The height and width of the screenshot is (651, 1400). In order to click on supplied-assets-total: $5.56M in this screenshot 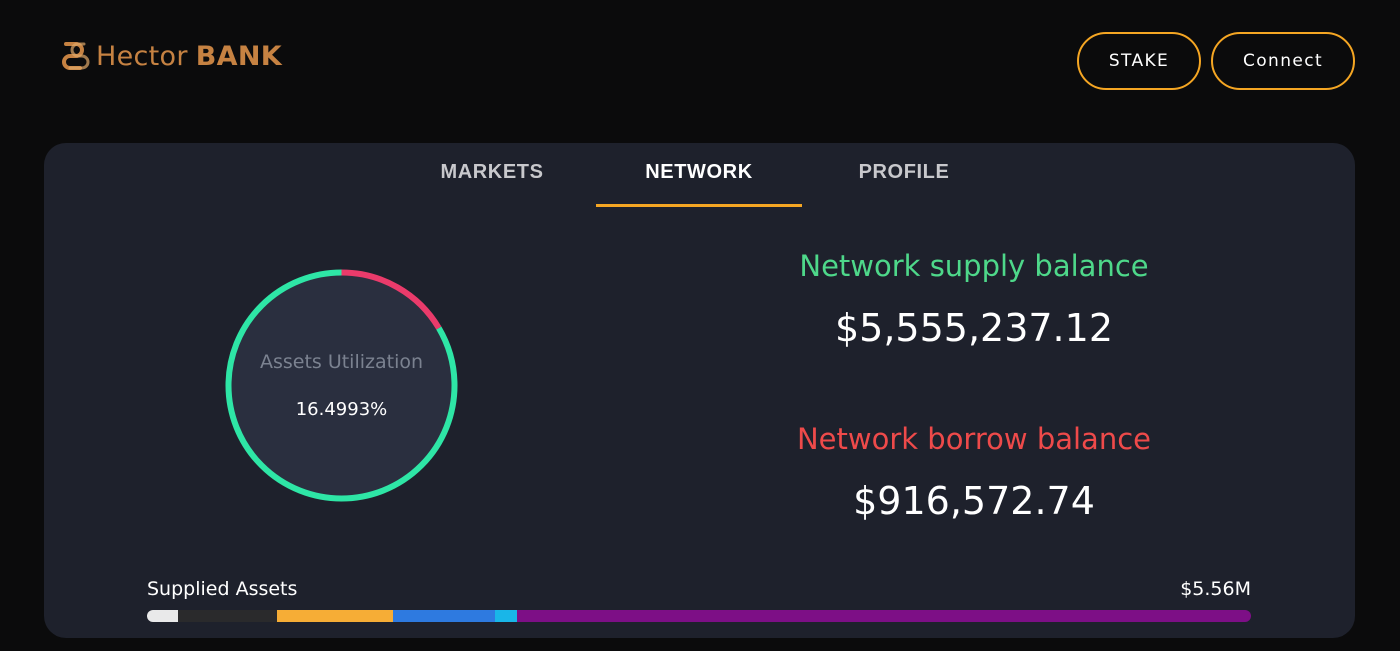, I will do `click(1215, 589)`.